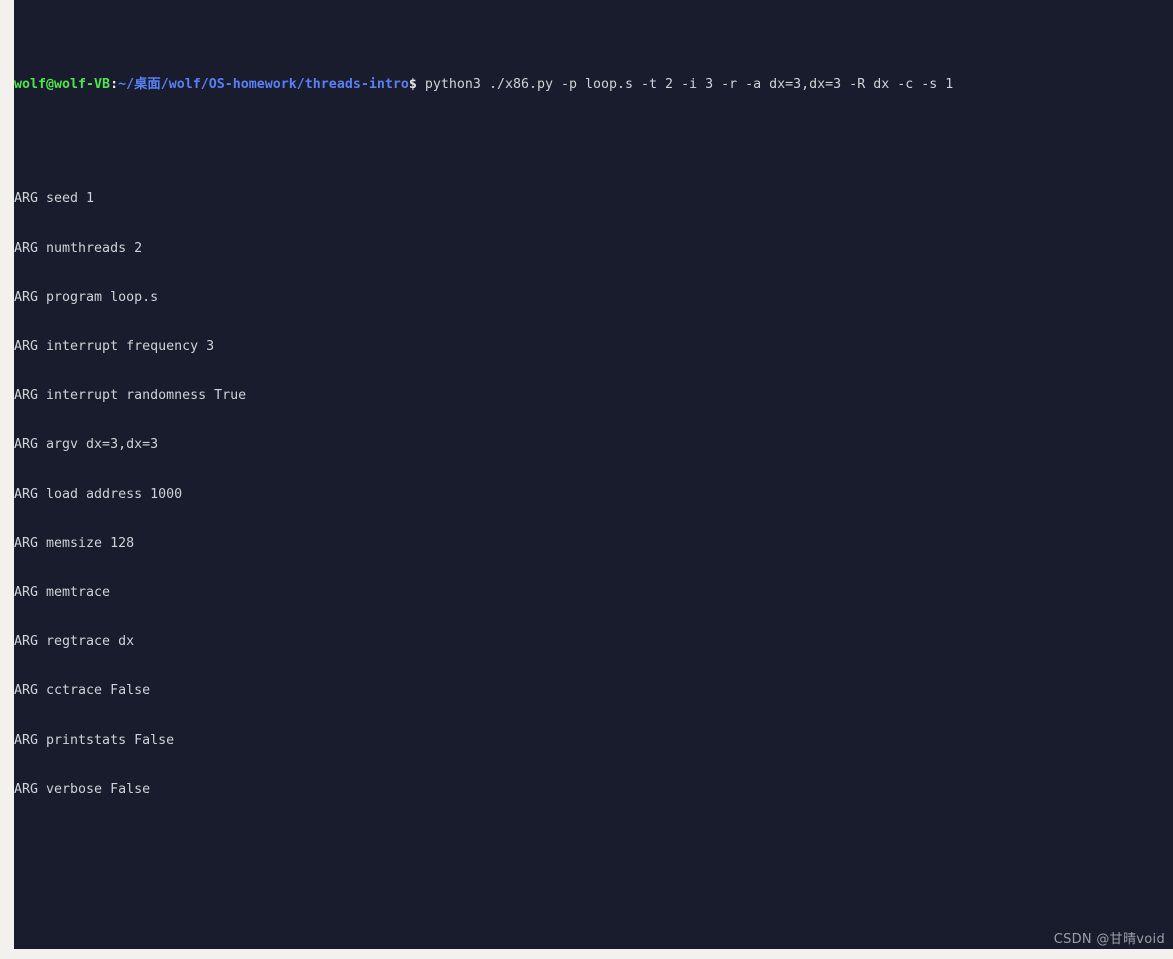  Describe the element at coordinates (66, 593) in the screenshot. I see `arg-line: ARG memtrace` at that location.